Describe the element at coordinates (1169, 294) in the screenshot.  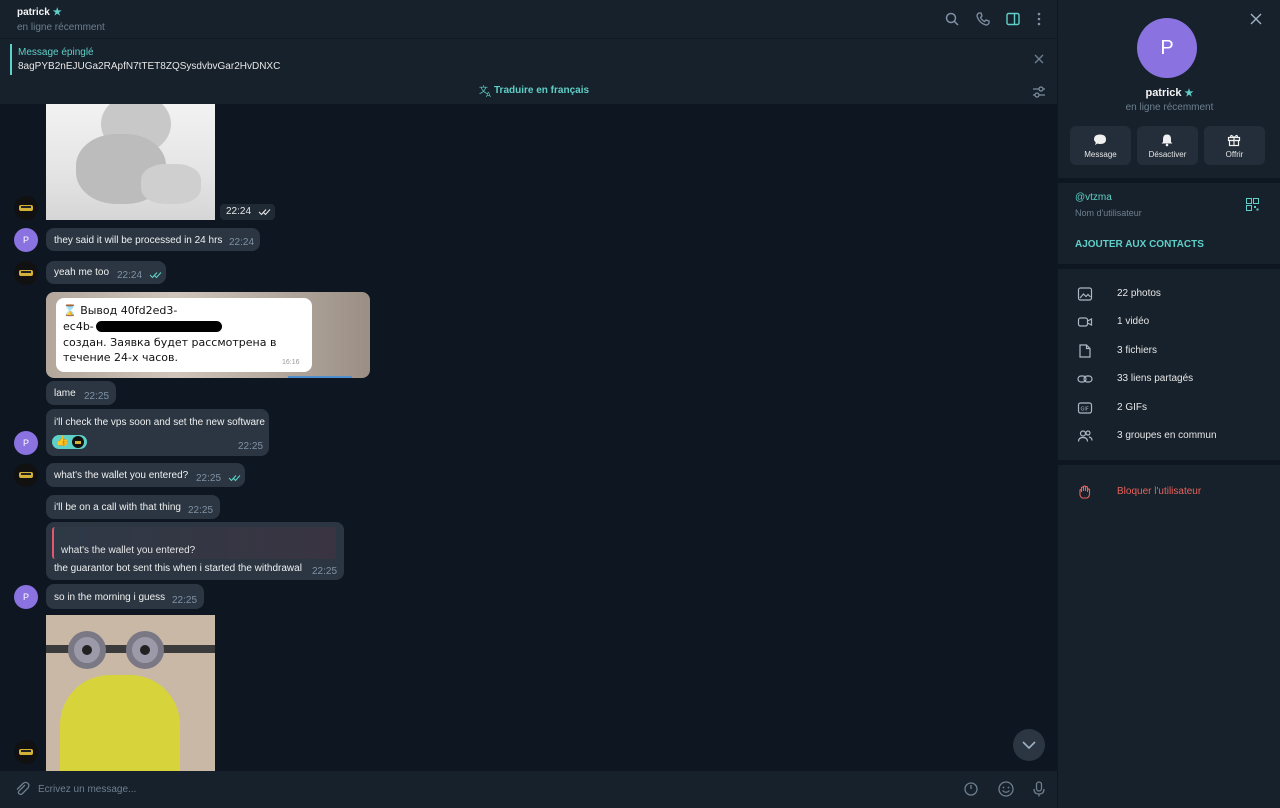
I see `media-row-photos: 22 photos` at that location.